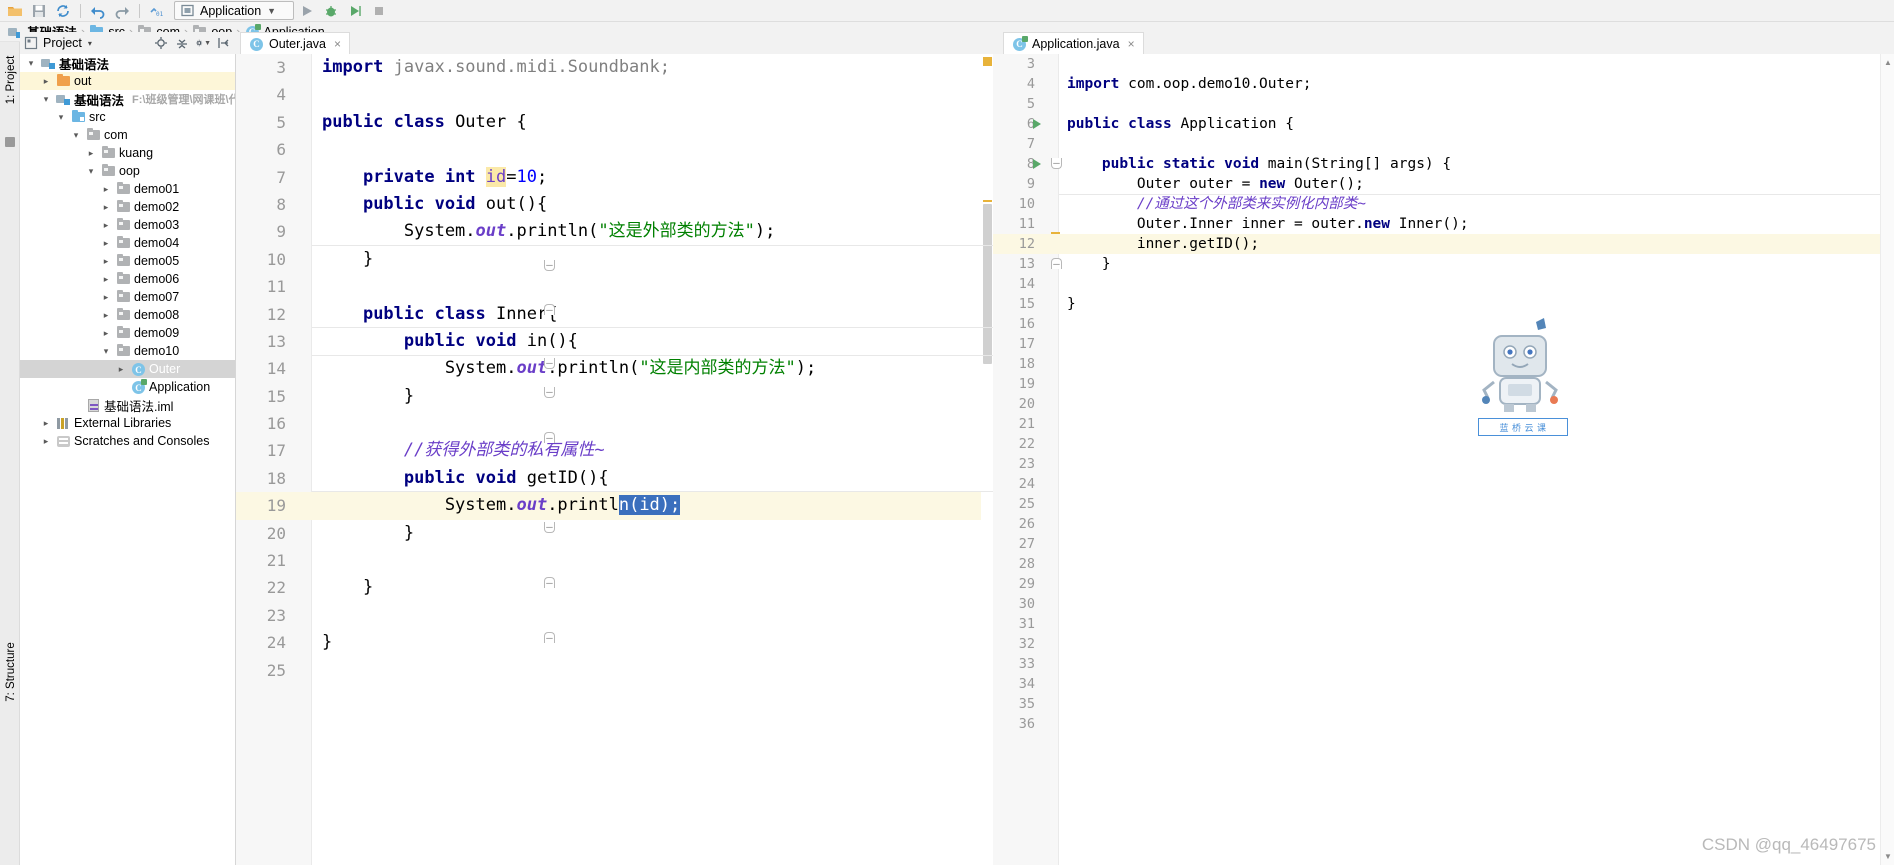 This screenshot has width=1894, height=865. I want to click on code-line: 20 }, so click(614, 533).